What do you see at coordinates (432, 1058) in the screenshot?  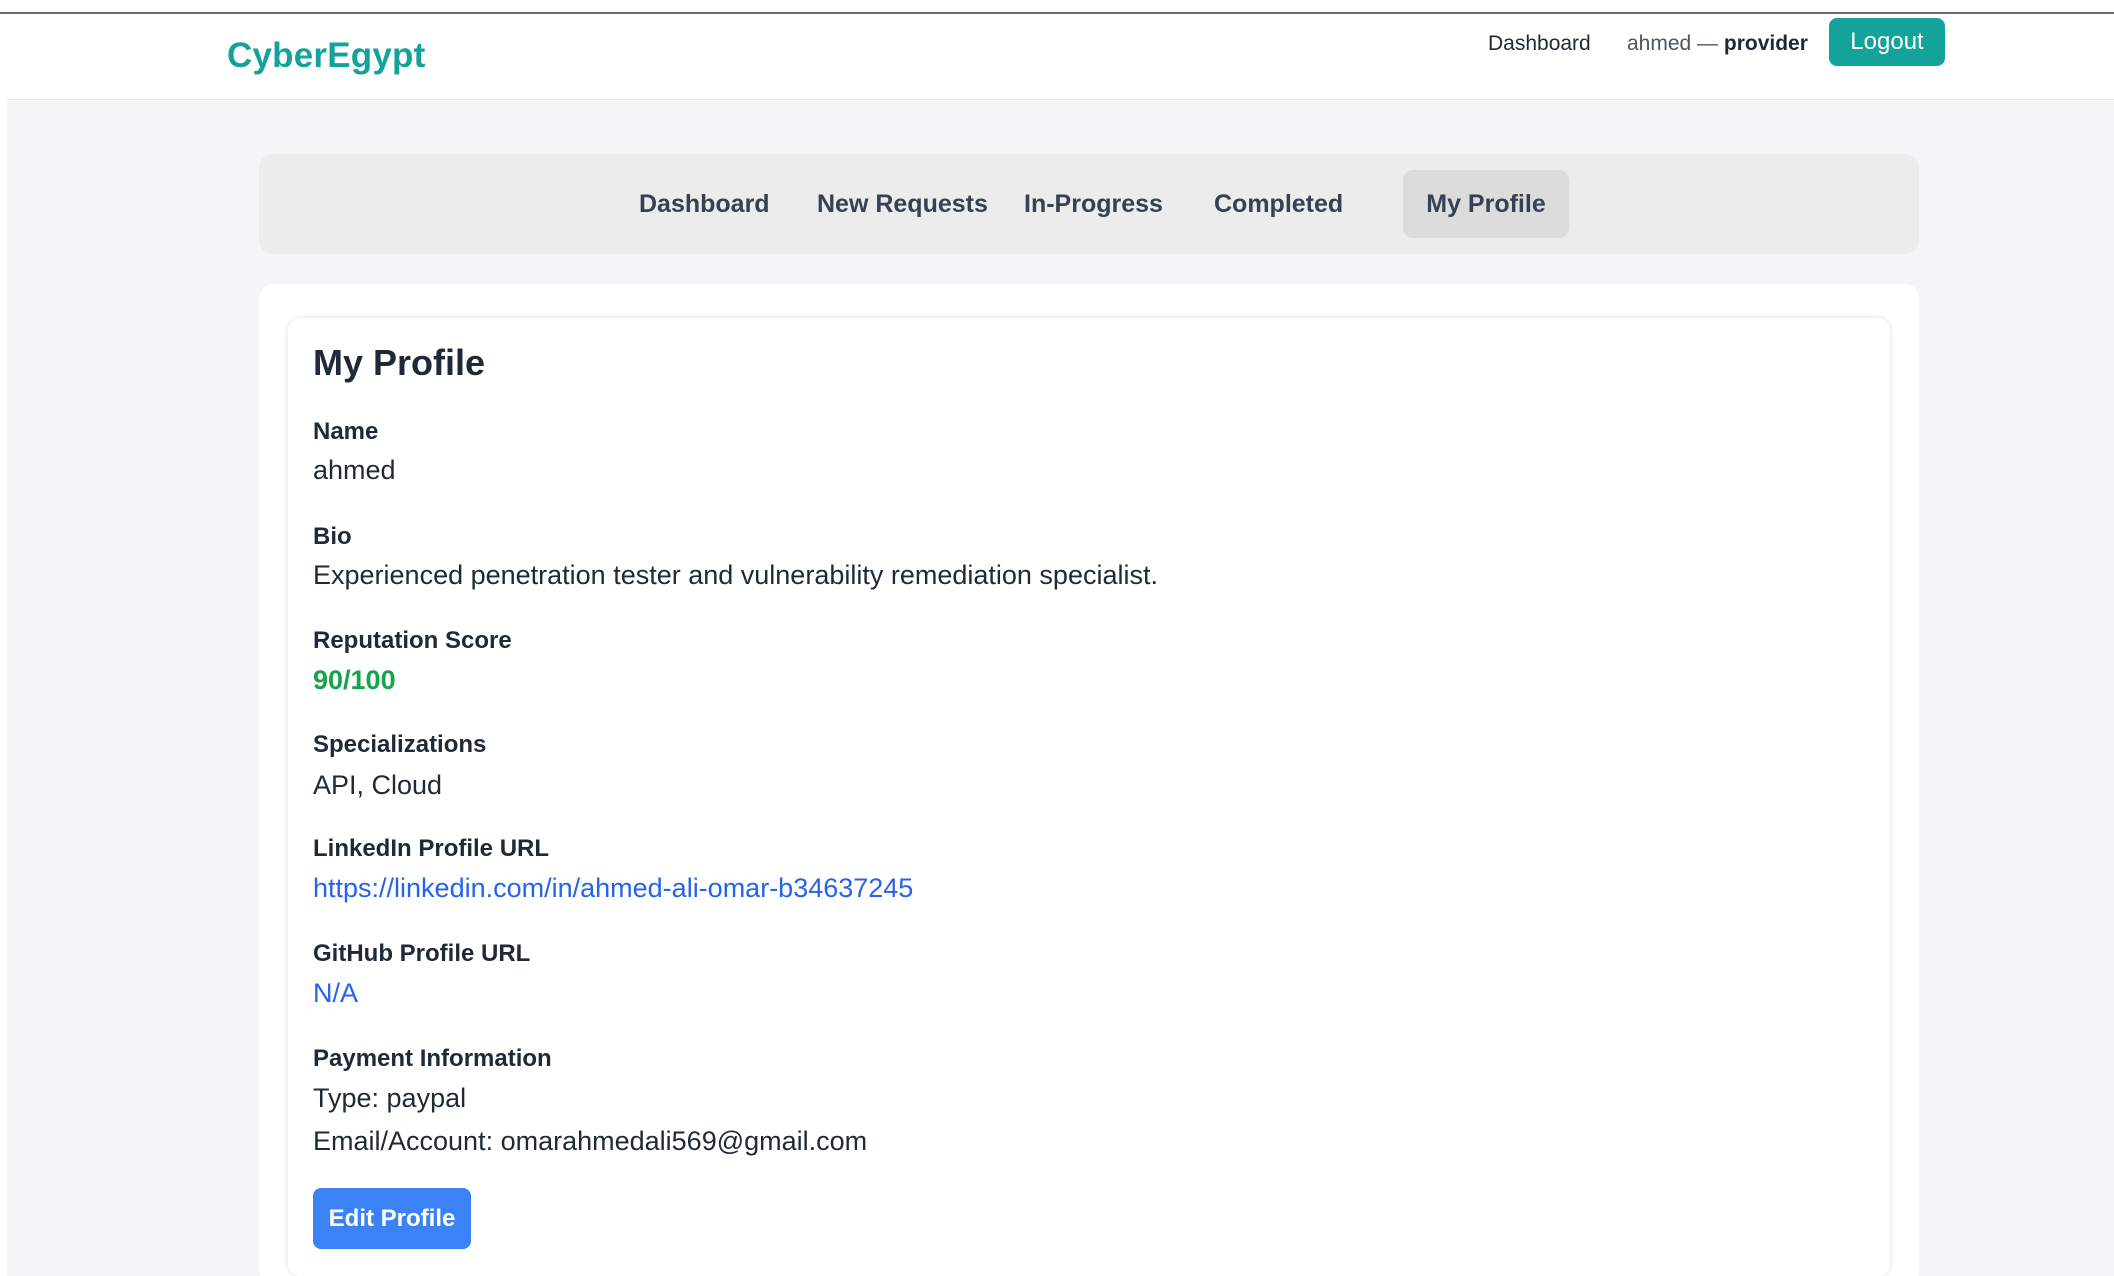 I see `payment-label: Payment Information` at bounding box center [432, 1058].